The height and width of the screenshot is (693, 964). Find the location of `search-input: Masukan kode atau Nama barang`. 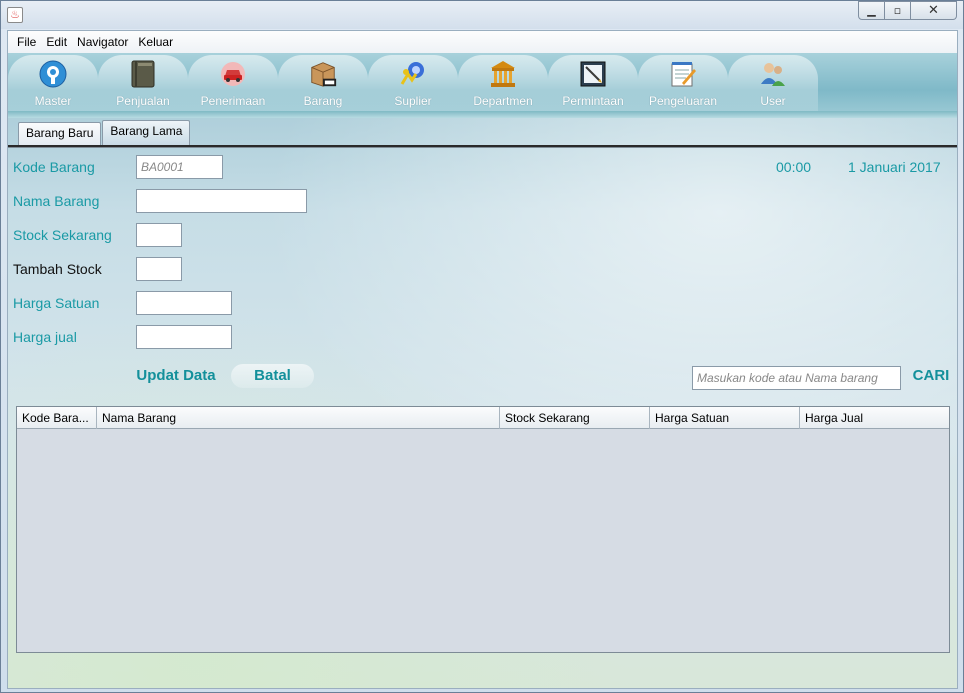

search-input: Masukan kode atau Nama barang is located at coordinates (796, 378).